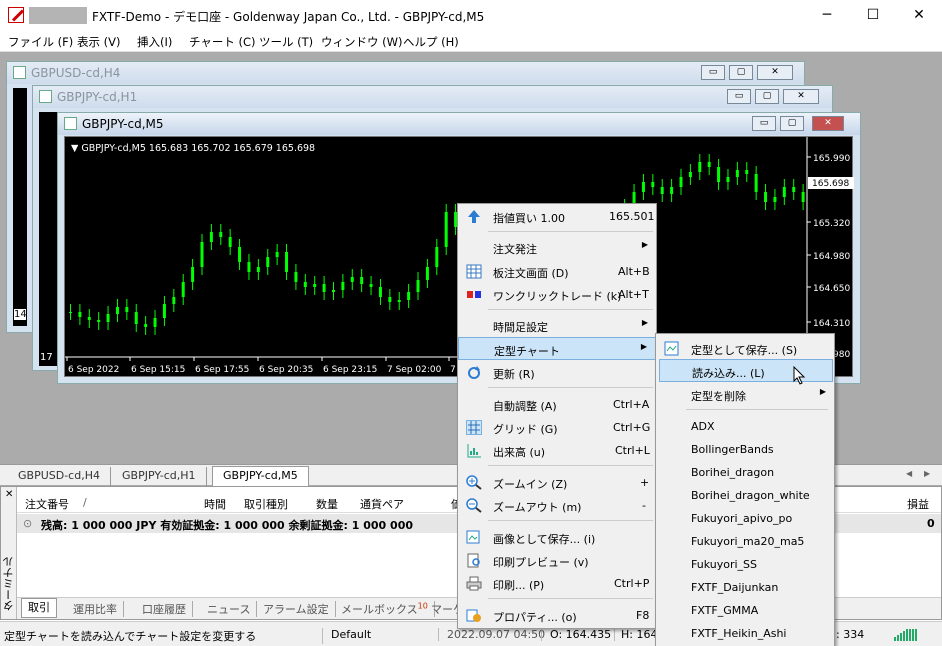 Image resolution: width=942 pixels, height=646 pixels. What do you see at coordinates (47, 504) in the screenshot?
I see `col-order-no: 注文番号` at bounding box center [47, 504].